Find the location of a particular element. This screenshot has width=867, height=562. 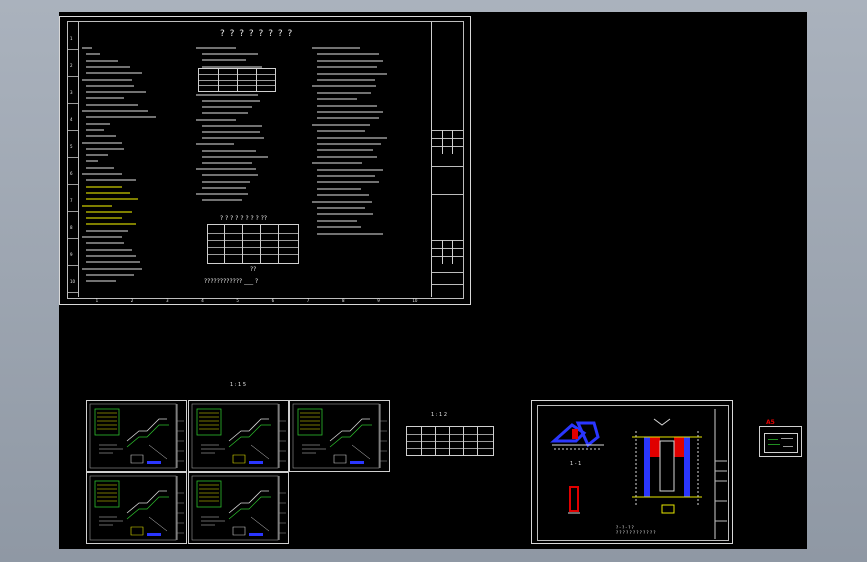

section-plan-drawing is located at coordinates (638, 474).